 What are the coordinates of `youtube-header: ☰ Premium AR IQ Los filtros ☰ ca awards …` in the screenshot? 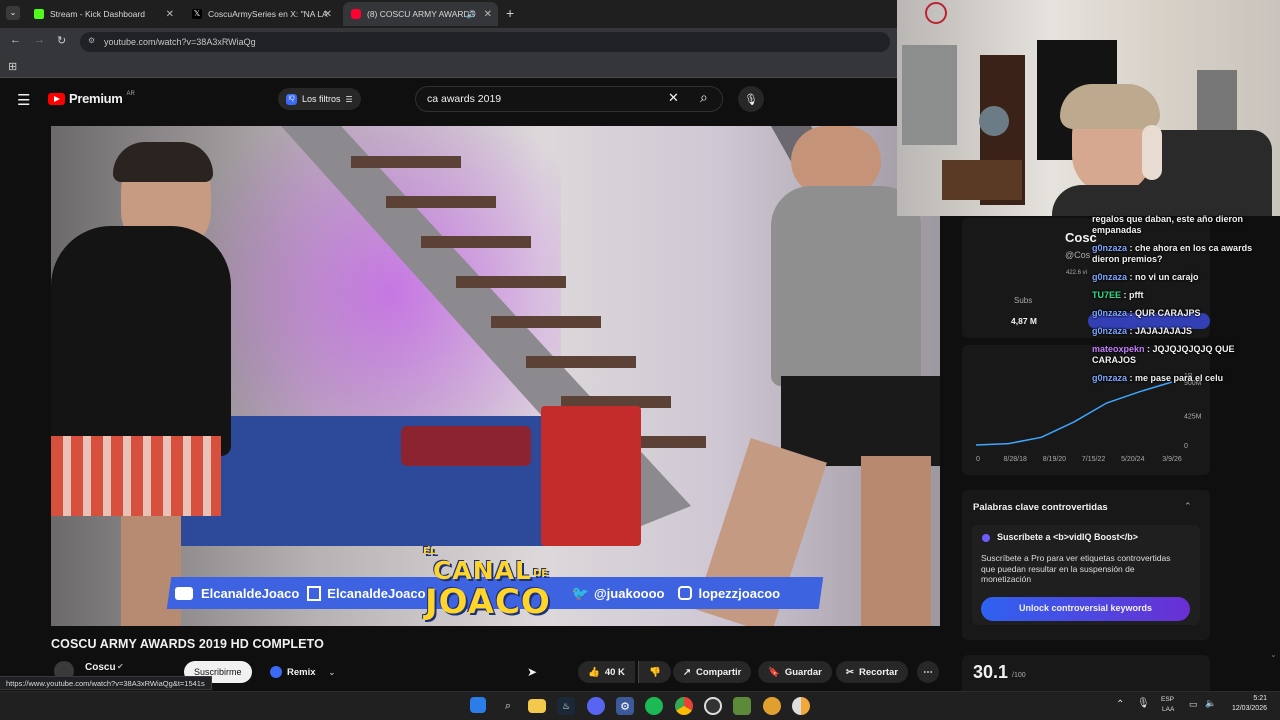 It's located at (472, 101).